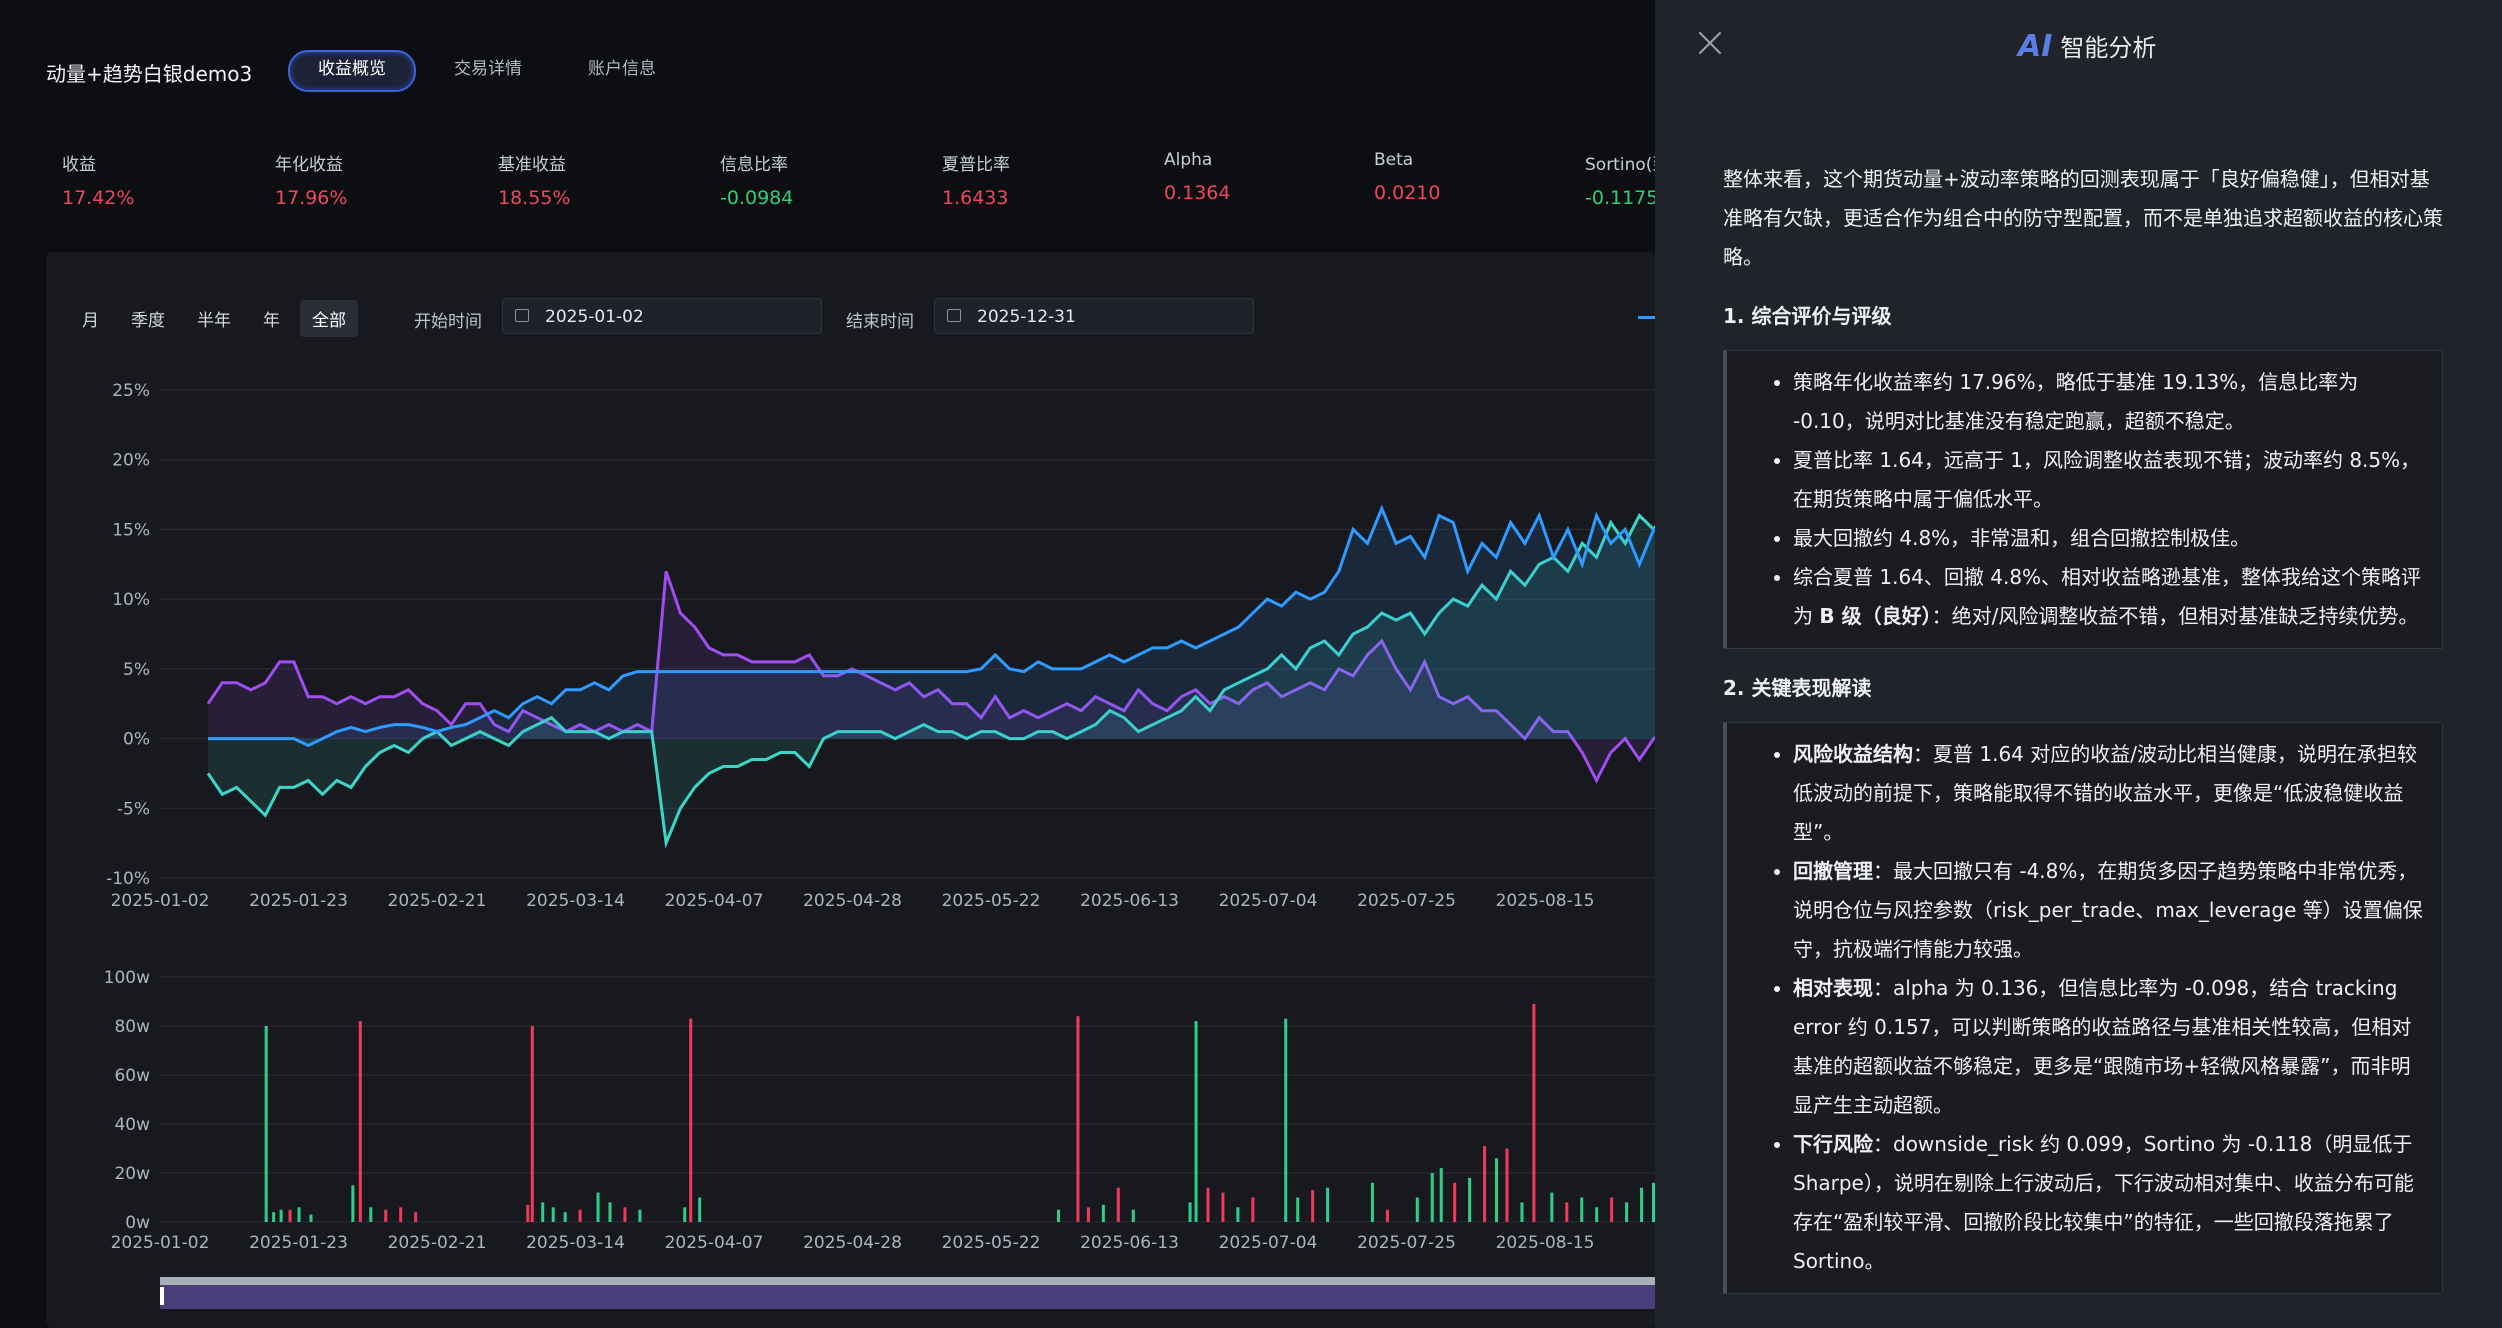 The height and width of the screenshot is (1328, 2502). I want to click on ai-logo: AI, so click(2035, 46).